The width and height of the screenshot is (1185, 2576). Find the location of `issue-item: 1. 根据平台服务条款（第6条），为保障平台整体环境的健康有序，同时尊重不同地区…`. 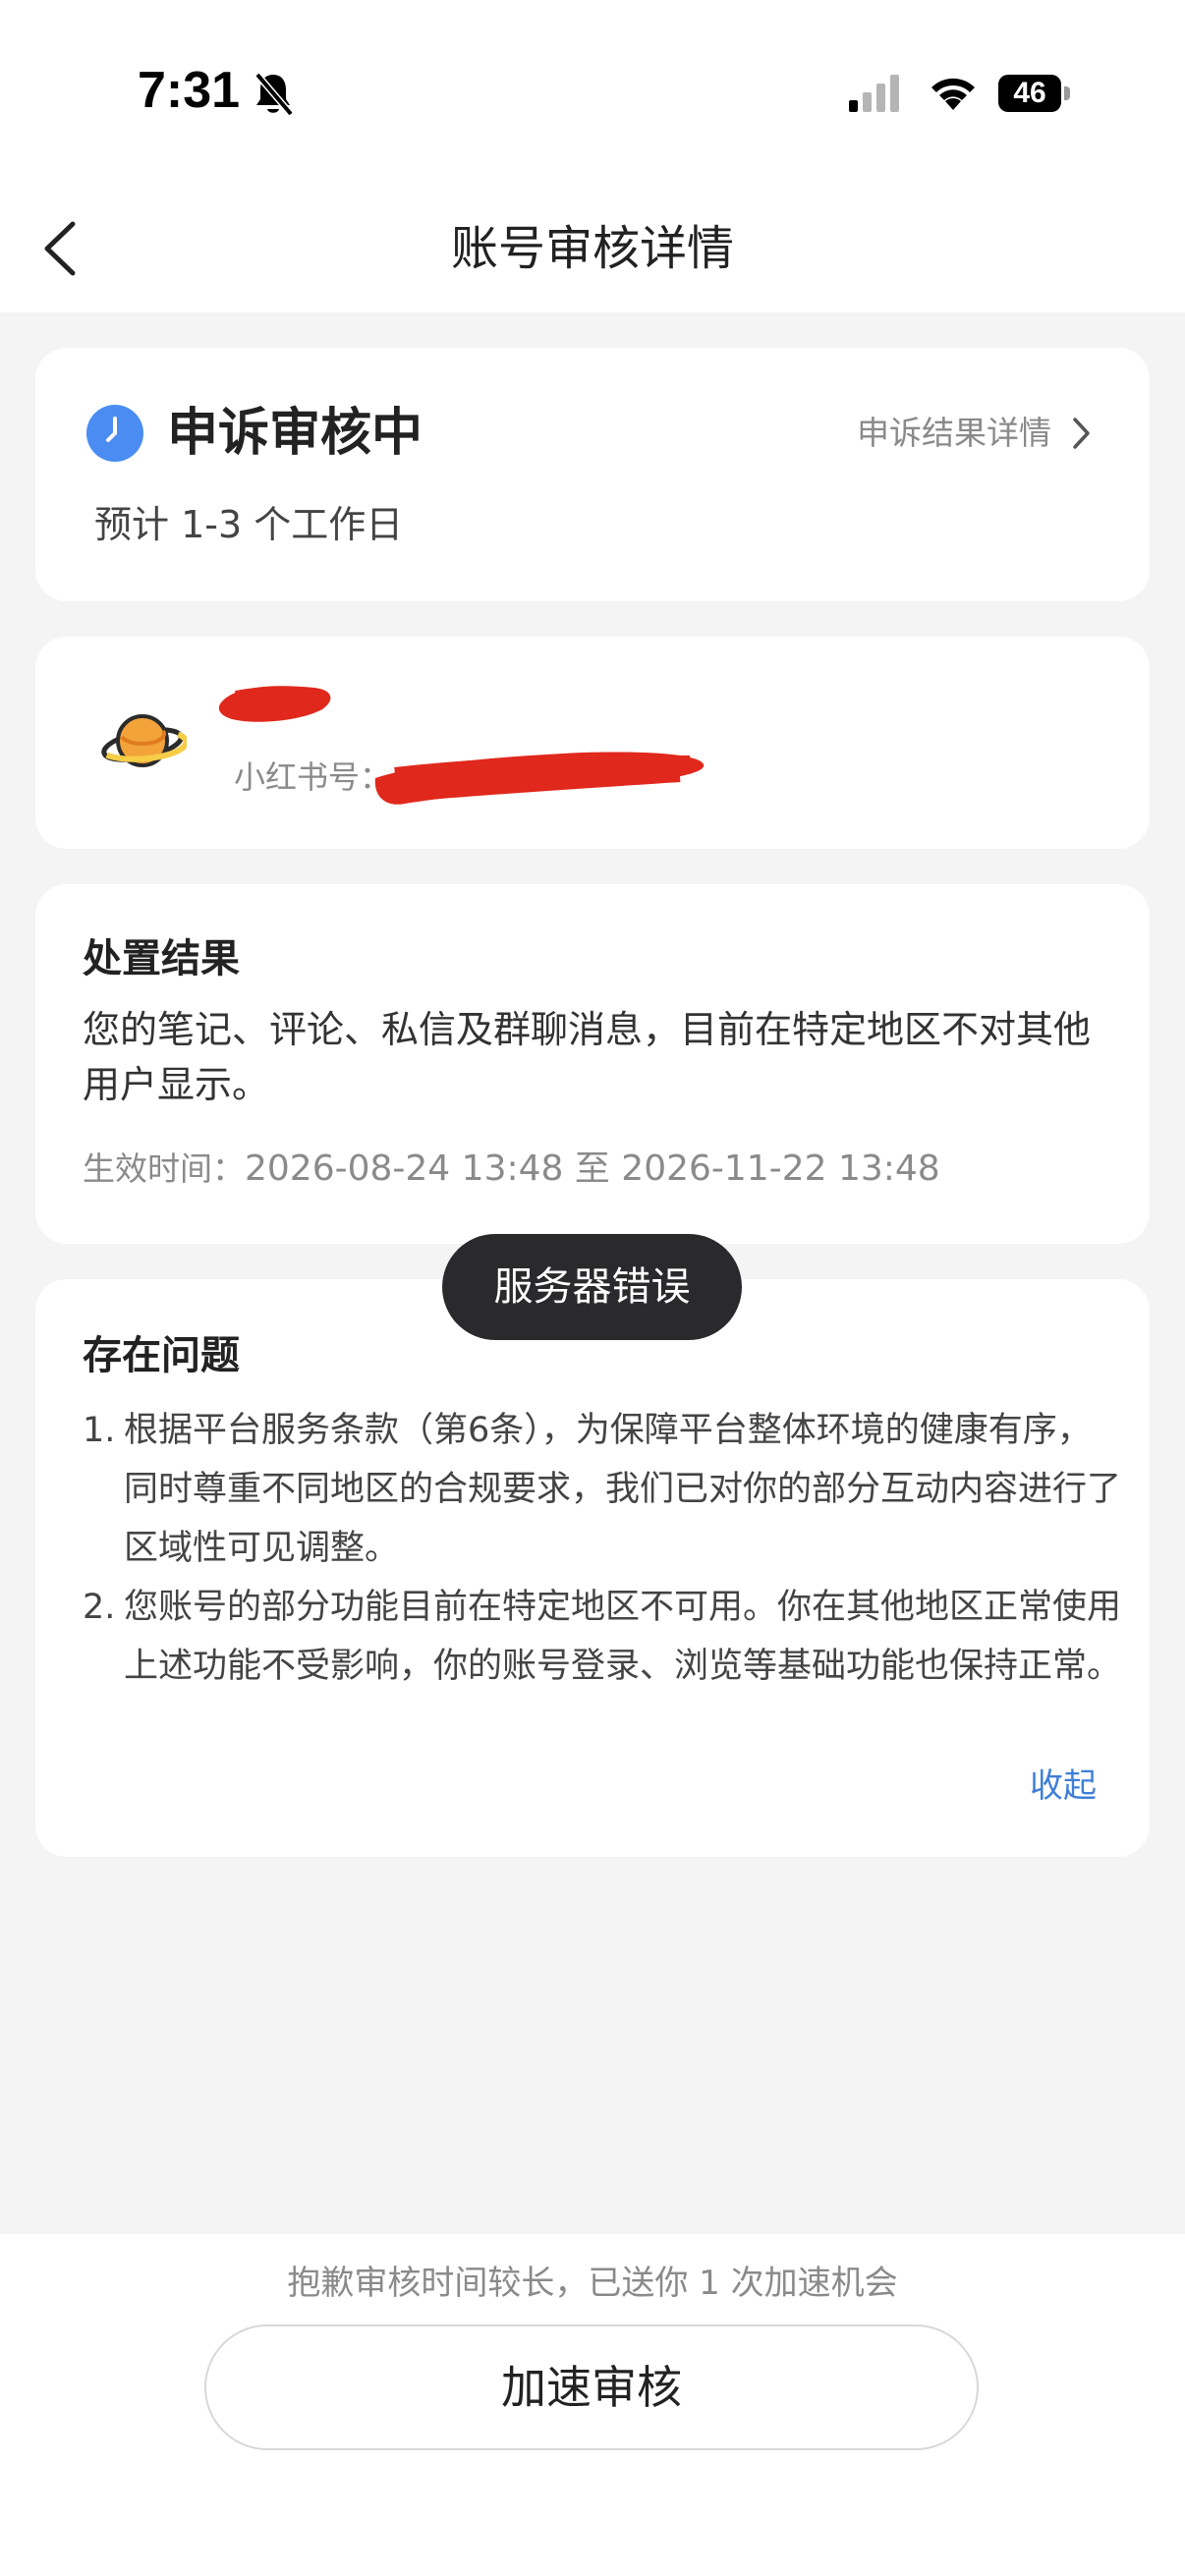

issue-item: 1. 根据平台服务条款（第6条），为保障平台整体环境的健康有序，同时尊重不同地区… is located at coordinates (604, 1489).